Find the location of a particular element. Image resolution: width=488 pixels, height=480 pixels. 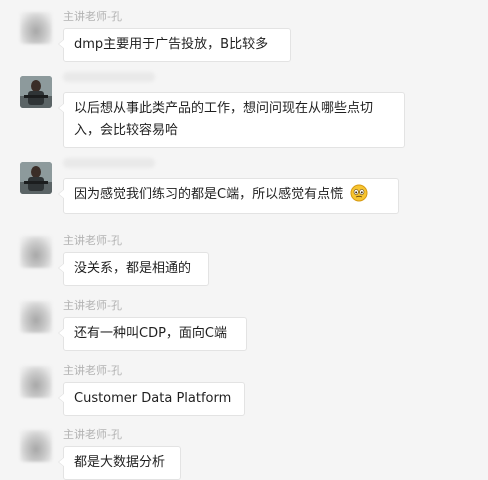

message-text: dmp主要用于广告投放，B比较多 is located at coordinates (171, 44).